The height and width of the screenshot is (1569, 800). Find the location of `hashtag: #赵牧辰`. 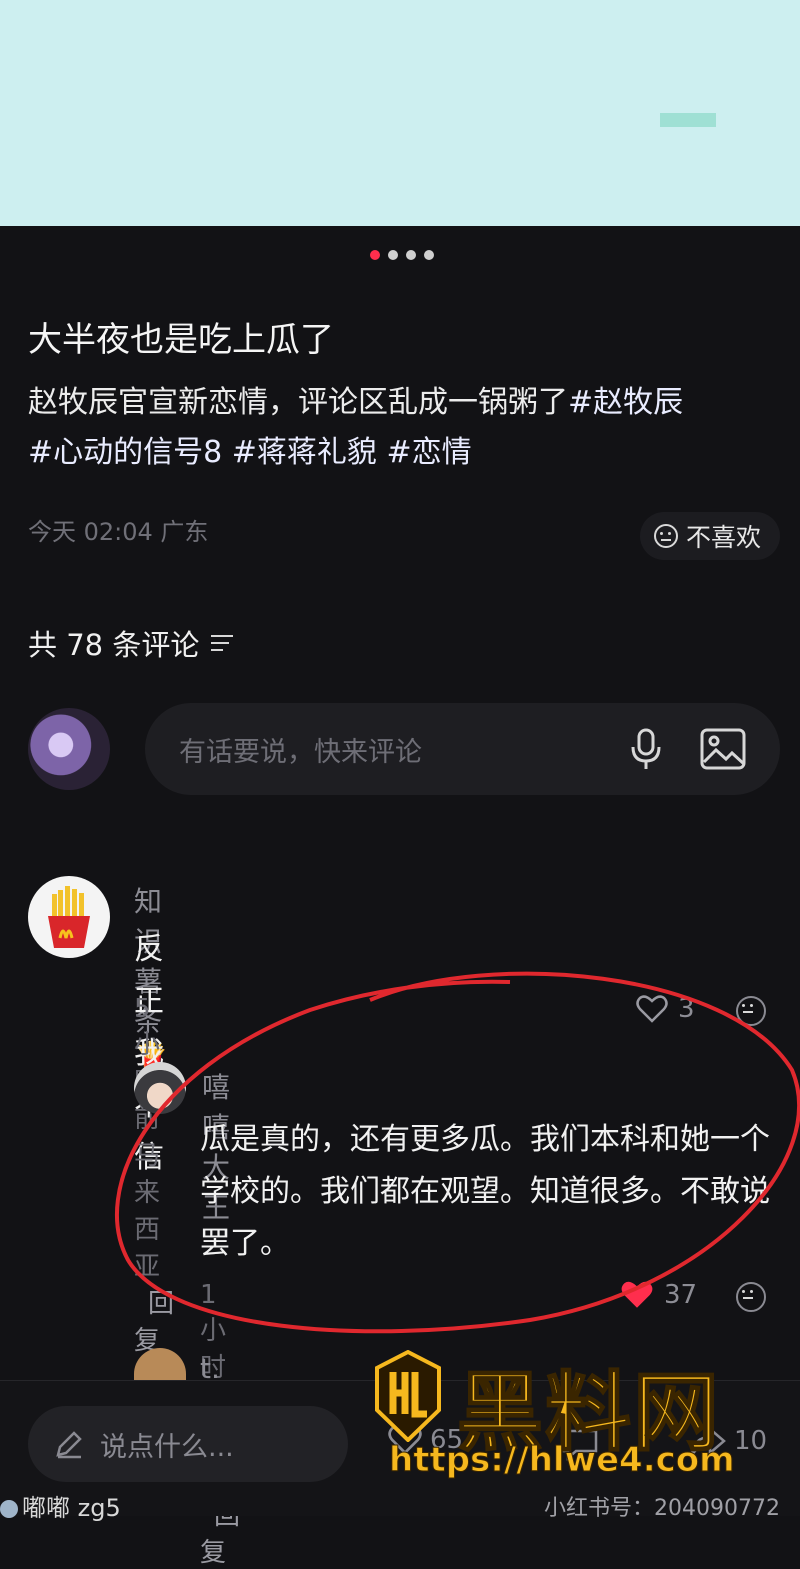

hashtag: #赵牧辰 is located at coordinates (625, 402).